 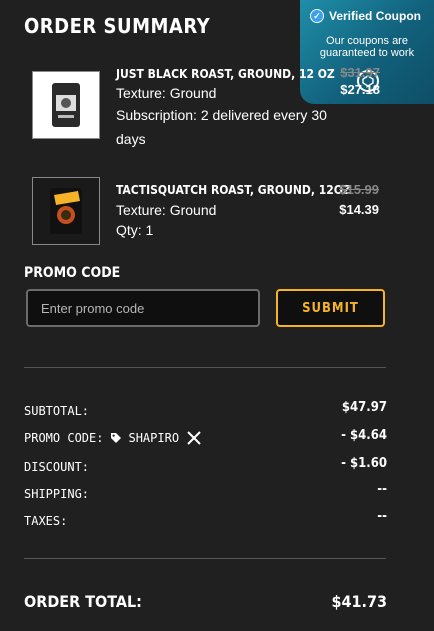 I want to click on shipping-label: SHIPPING:, so click(x=57, y=494).